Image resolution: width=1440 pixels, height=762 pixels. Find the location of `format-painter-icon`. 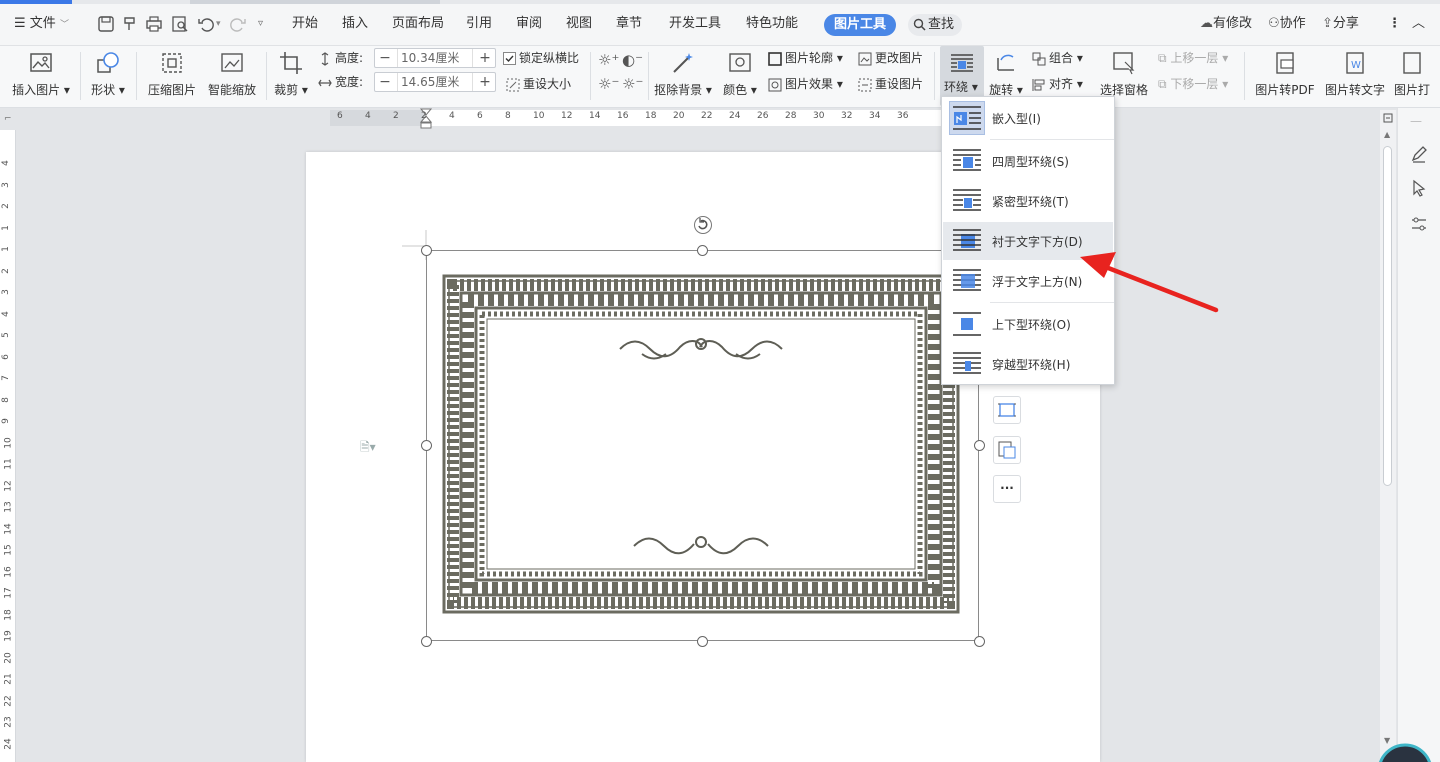

format-painter-icon is located at coordinates (130, 24).